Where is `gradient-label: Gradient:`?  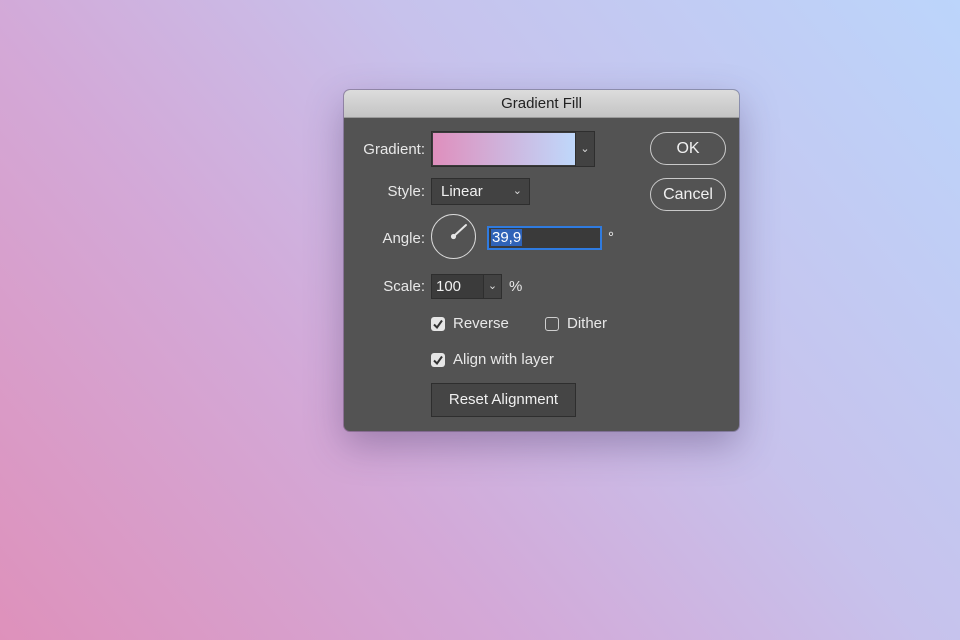
gradient-label: Gradient: is located at coordinates (394, 149).